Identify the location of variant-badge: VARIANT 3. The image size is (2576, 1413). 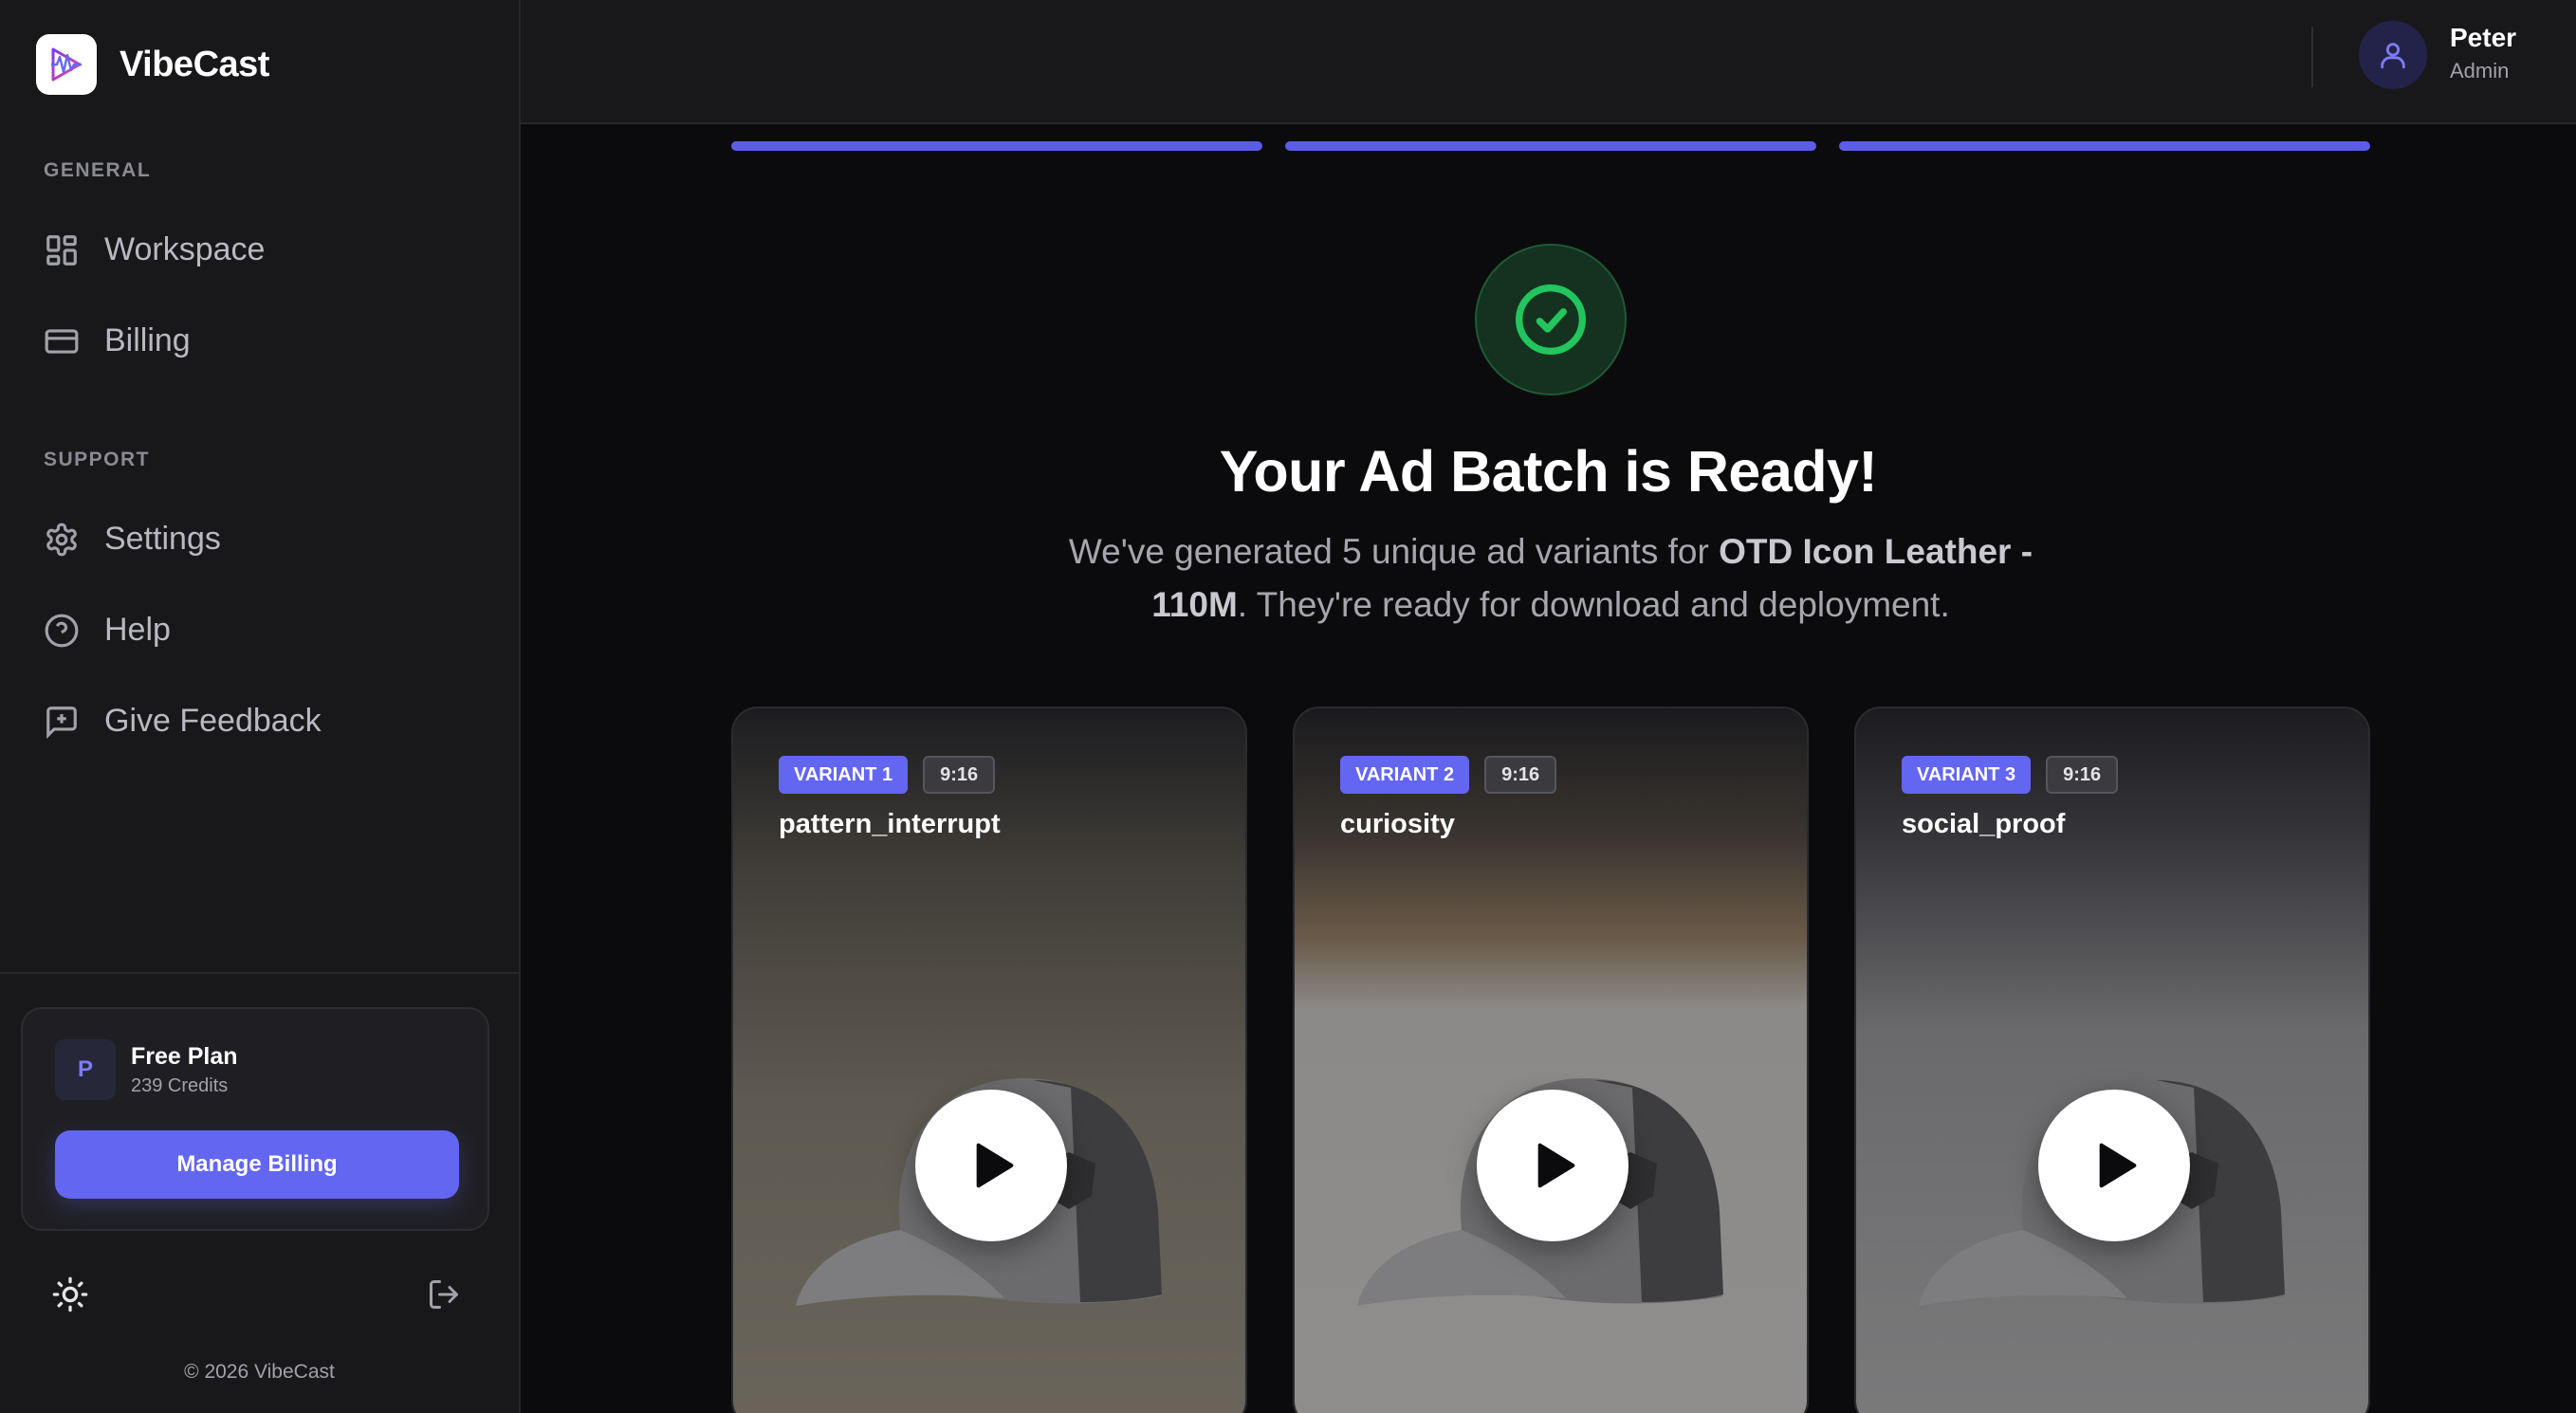
(1967, 775).